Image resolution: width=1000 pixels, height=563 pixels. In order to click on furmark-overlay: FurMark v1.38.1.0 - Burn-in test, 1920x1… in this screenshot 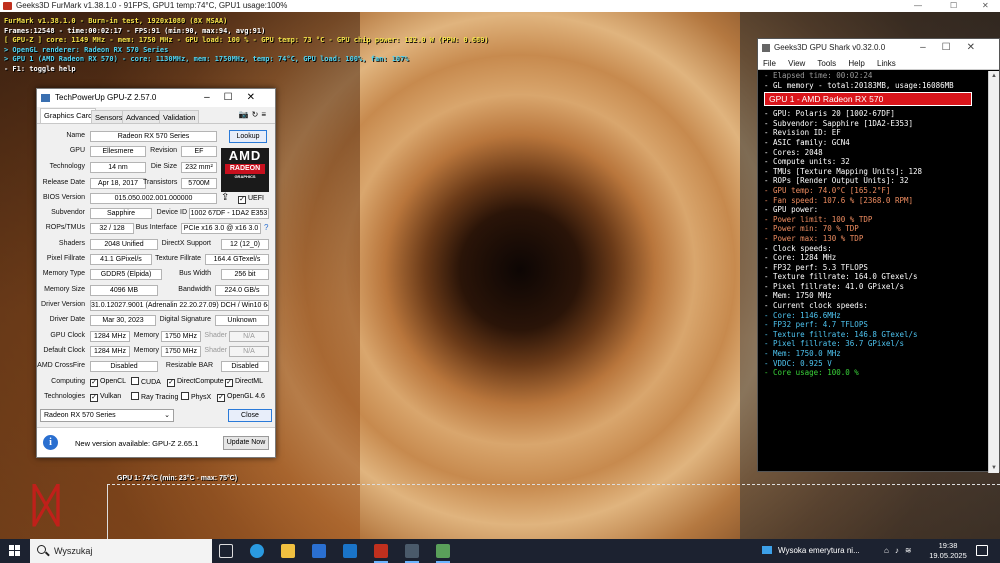, I will do `click(246, 46)`.